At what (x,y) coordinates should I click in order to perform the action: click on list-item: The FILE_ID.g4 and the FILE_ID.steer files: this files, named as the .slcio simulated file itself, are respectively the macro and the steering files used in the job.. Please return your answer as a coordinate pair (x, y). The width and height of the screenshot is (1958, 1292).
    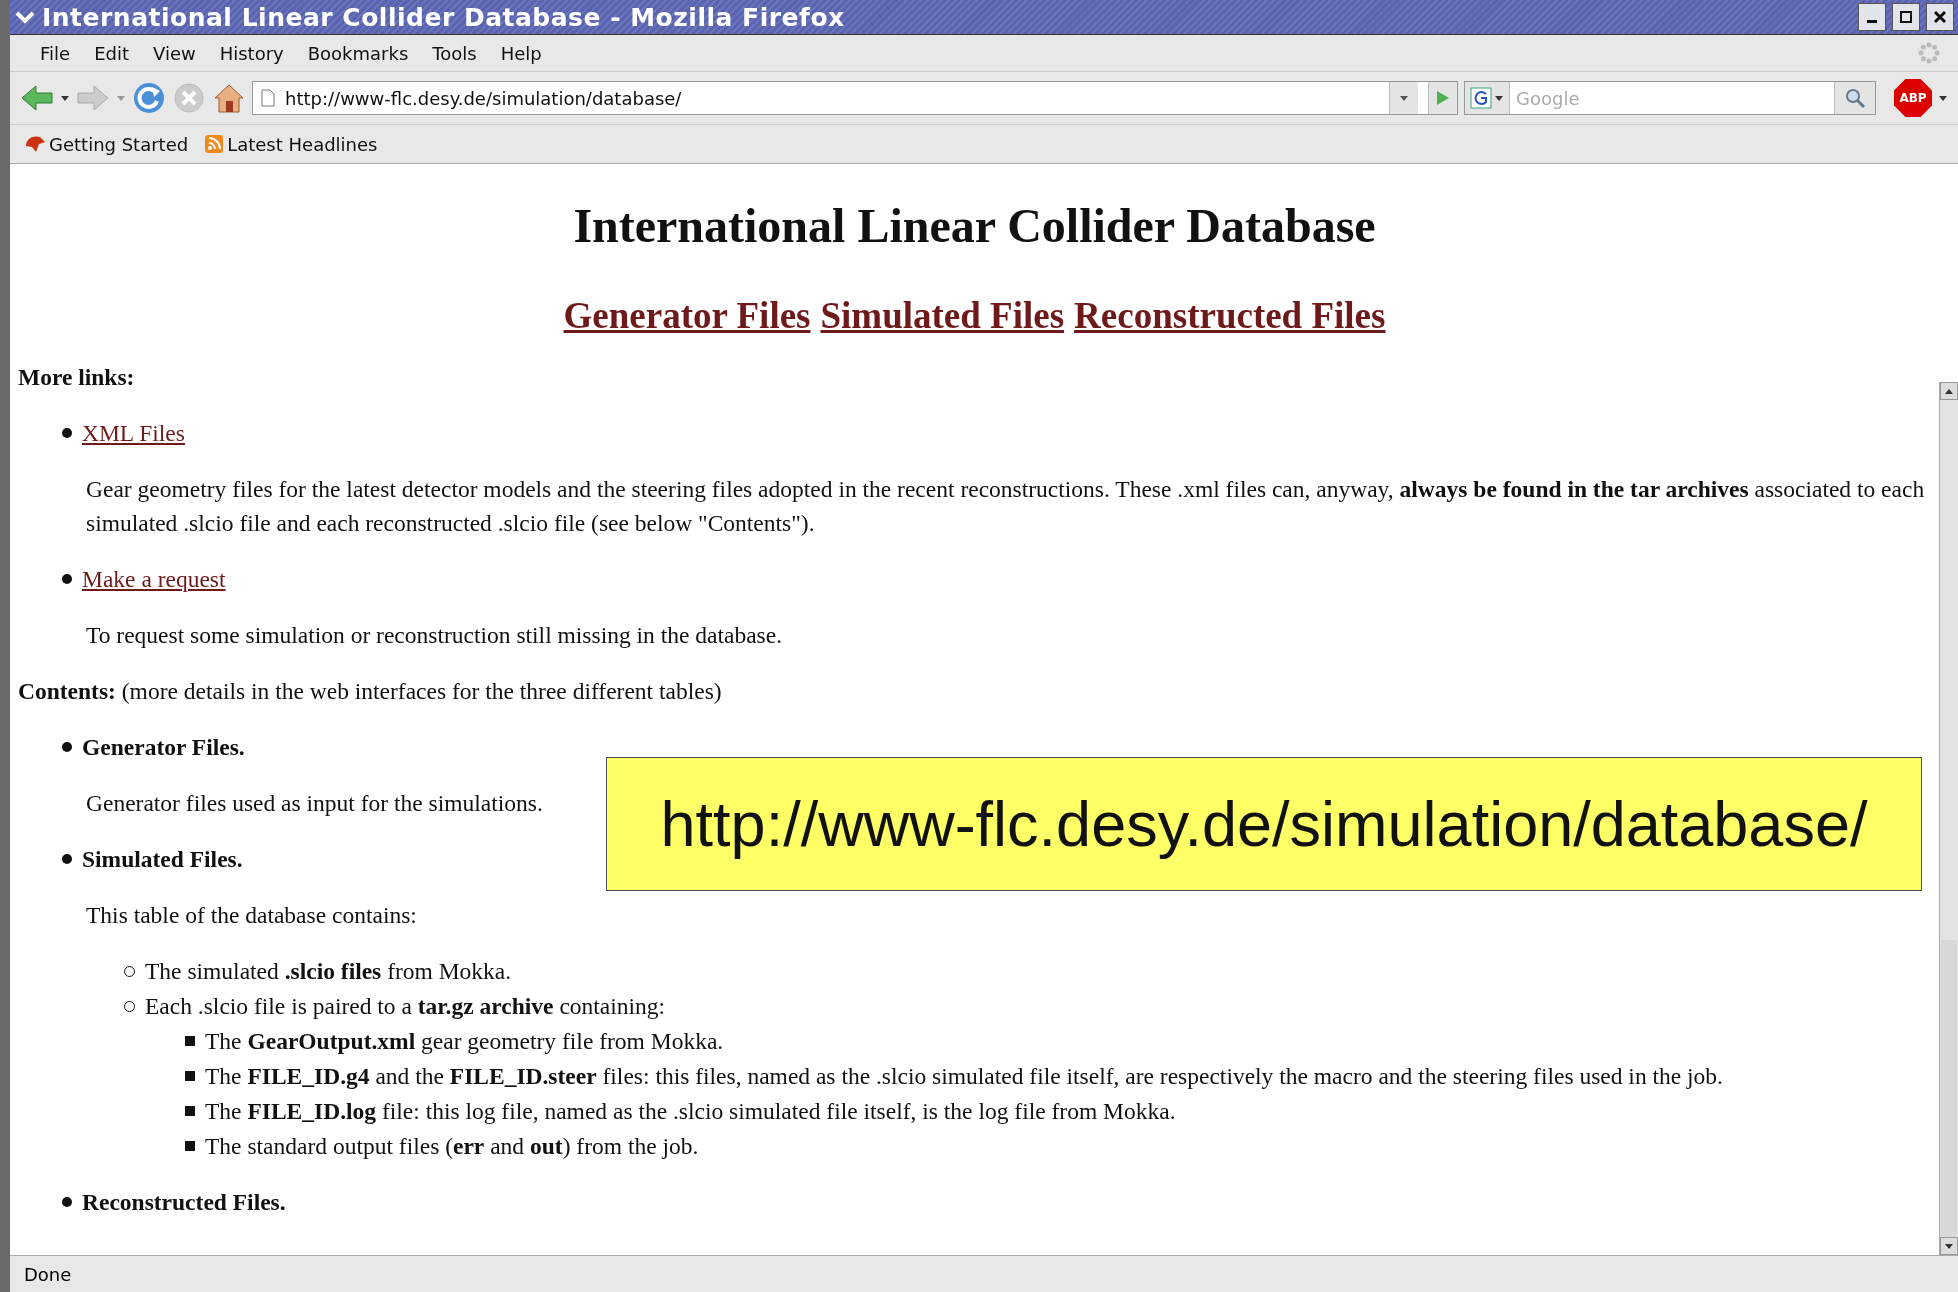
    Looking at the image, I should click on (964, 1076).